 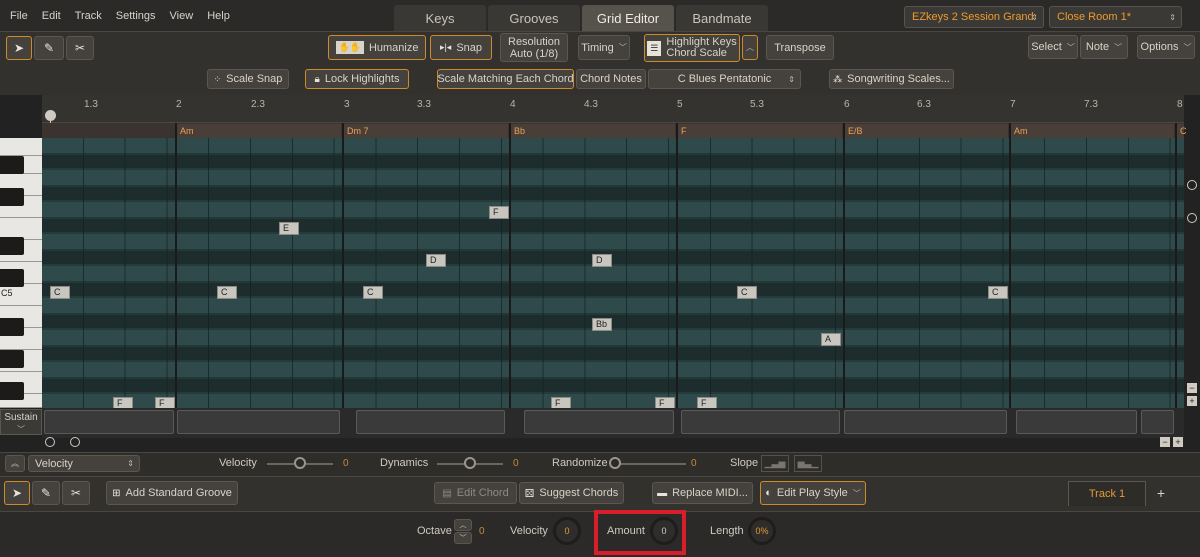 What do you see at coordinates (21, 422) in the screenshot?
I see `sustain-label: Sustain ﹀` at bounding box center [21, 422].